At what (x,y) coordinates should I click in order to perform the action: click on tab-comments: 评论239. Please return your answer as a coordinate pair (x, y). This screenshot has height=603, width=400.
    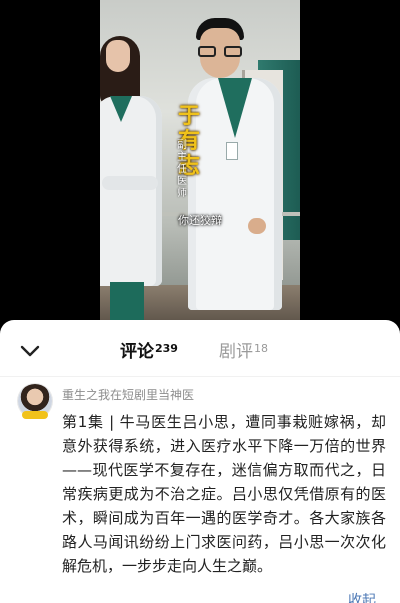
    Looking at the image, I should click on (149, 352).